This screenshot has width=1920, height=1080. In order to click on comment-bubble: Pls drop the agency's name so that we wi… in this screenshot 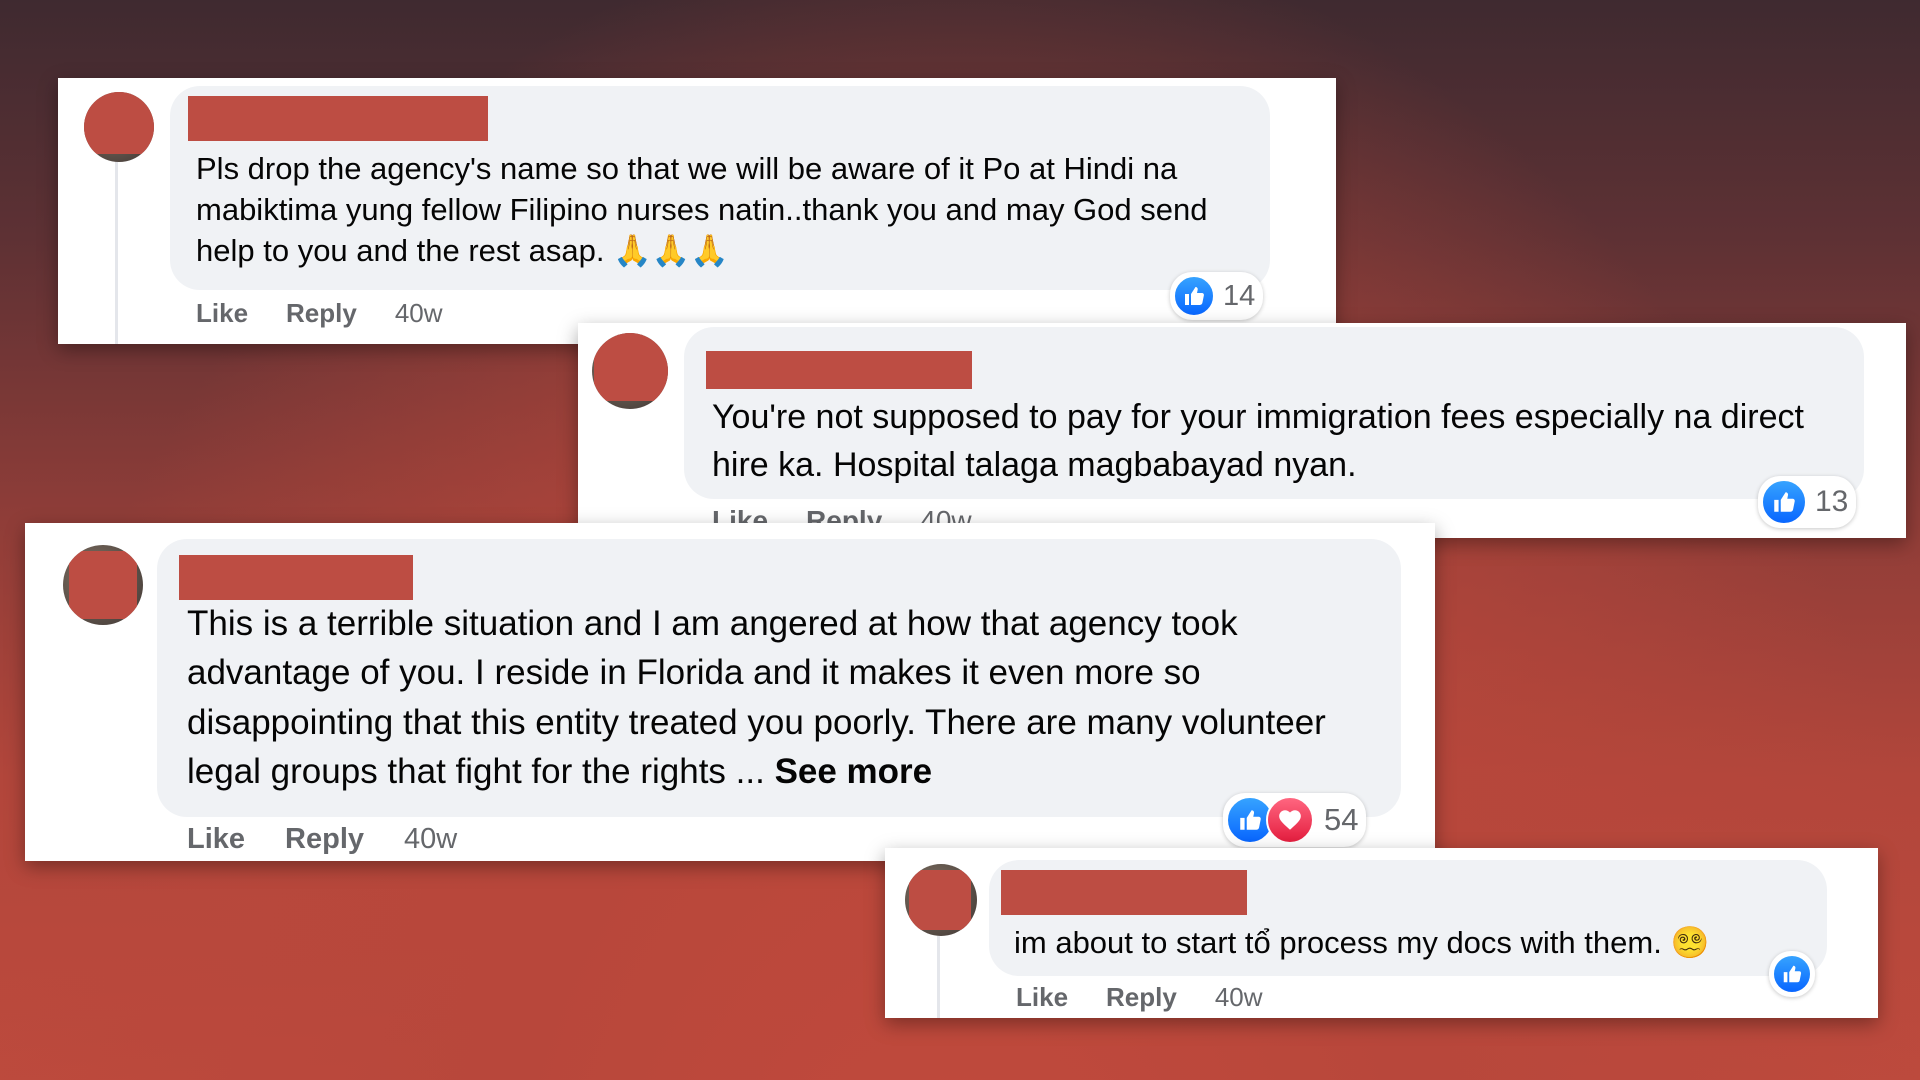, I will do `click(720, 188)`.